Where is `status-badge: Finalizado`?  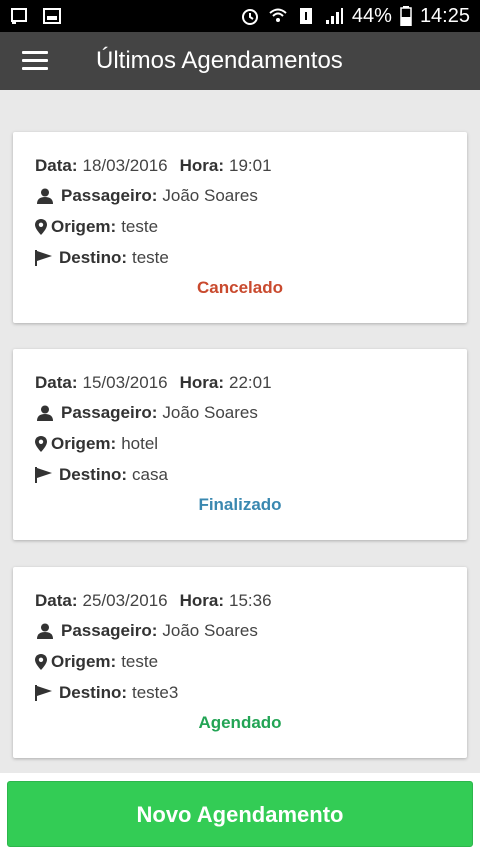 status-badge: Finalizado is located at coordinates (240, 504).